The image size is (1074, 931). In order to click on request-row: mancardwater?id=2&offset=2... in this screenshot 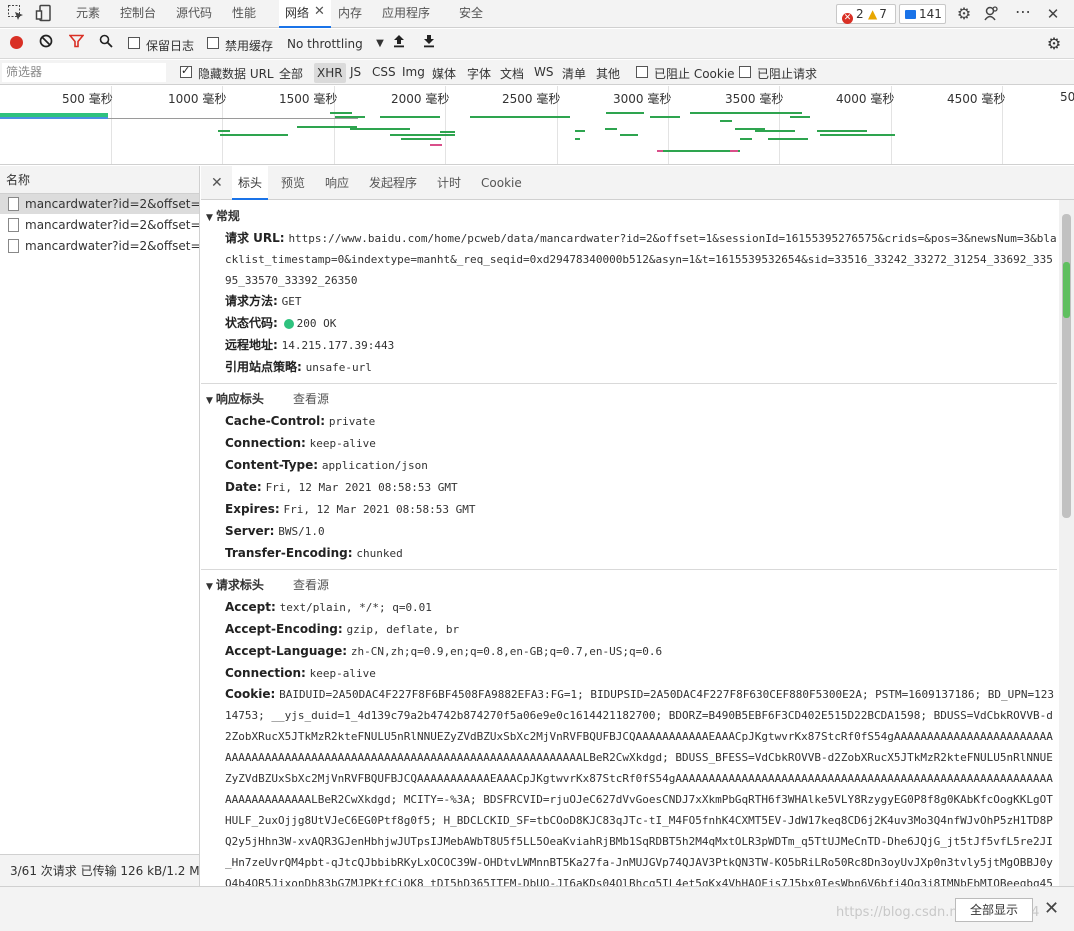, I will do `click(99, 225)`.